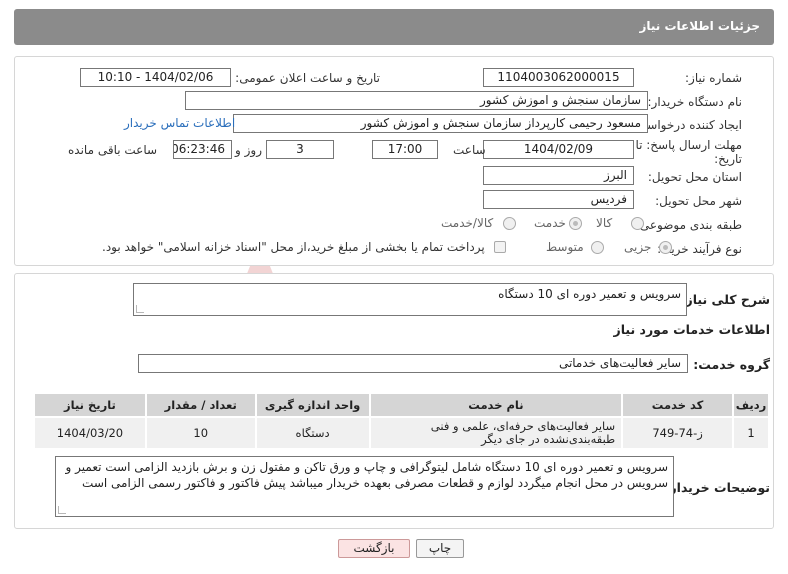  I want to click on cell-row-number: 1, so click(751, 433).